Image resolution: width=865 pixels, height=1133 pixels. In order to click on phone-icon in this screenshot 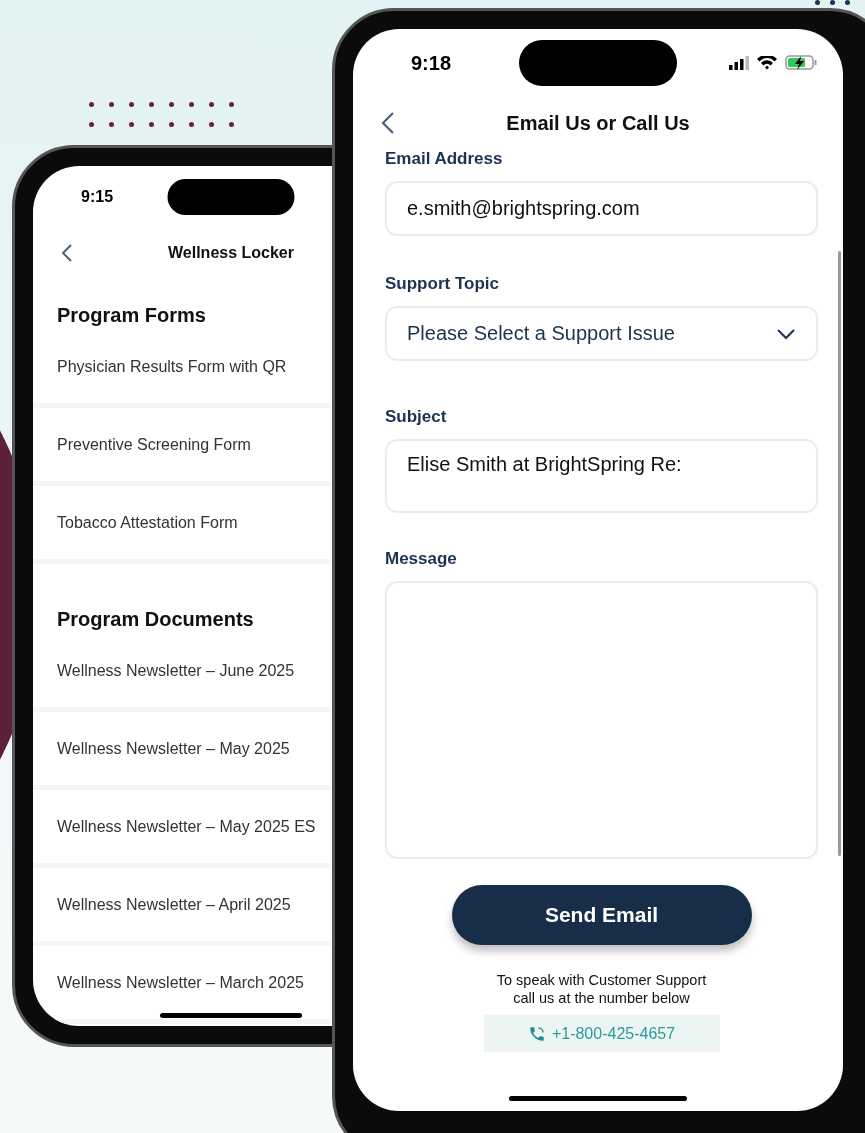, I will do `click(536, 1033)`.